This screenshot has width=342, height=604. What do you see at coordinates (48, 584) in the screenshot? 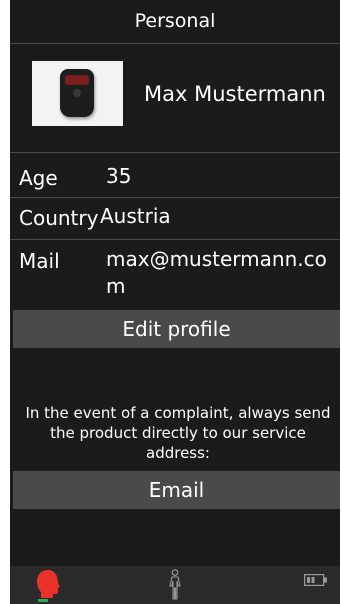
I see `head-icon` at bounding box center [48, 584].